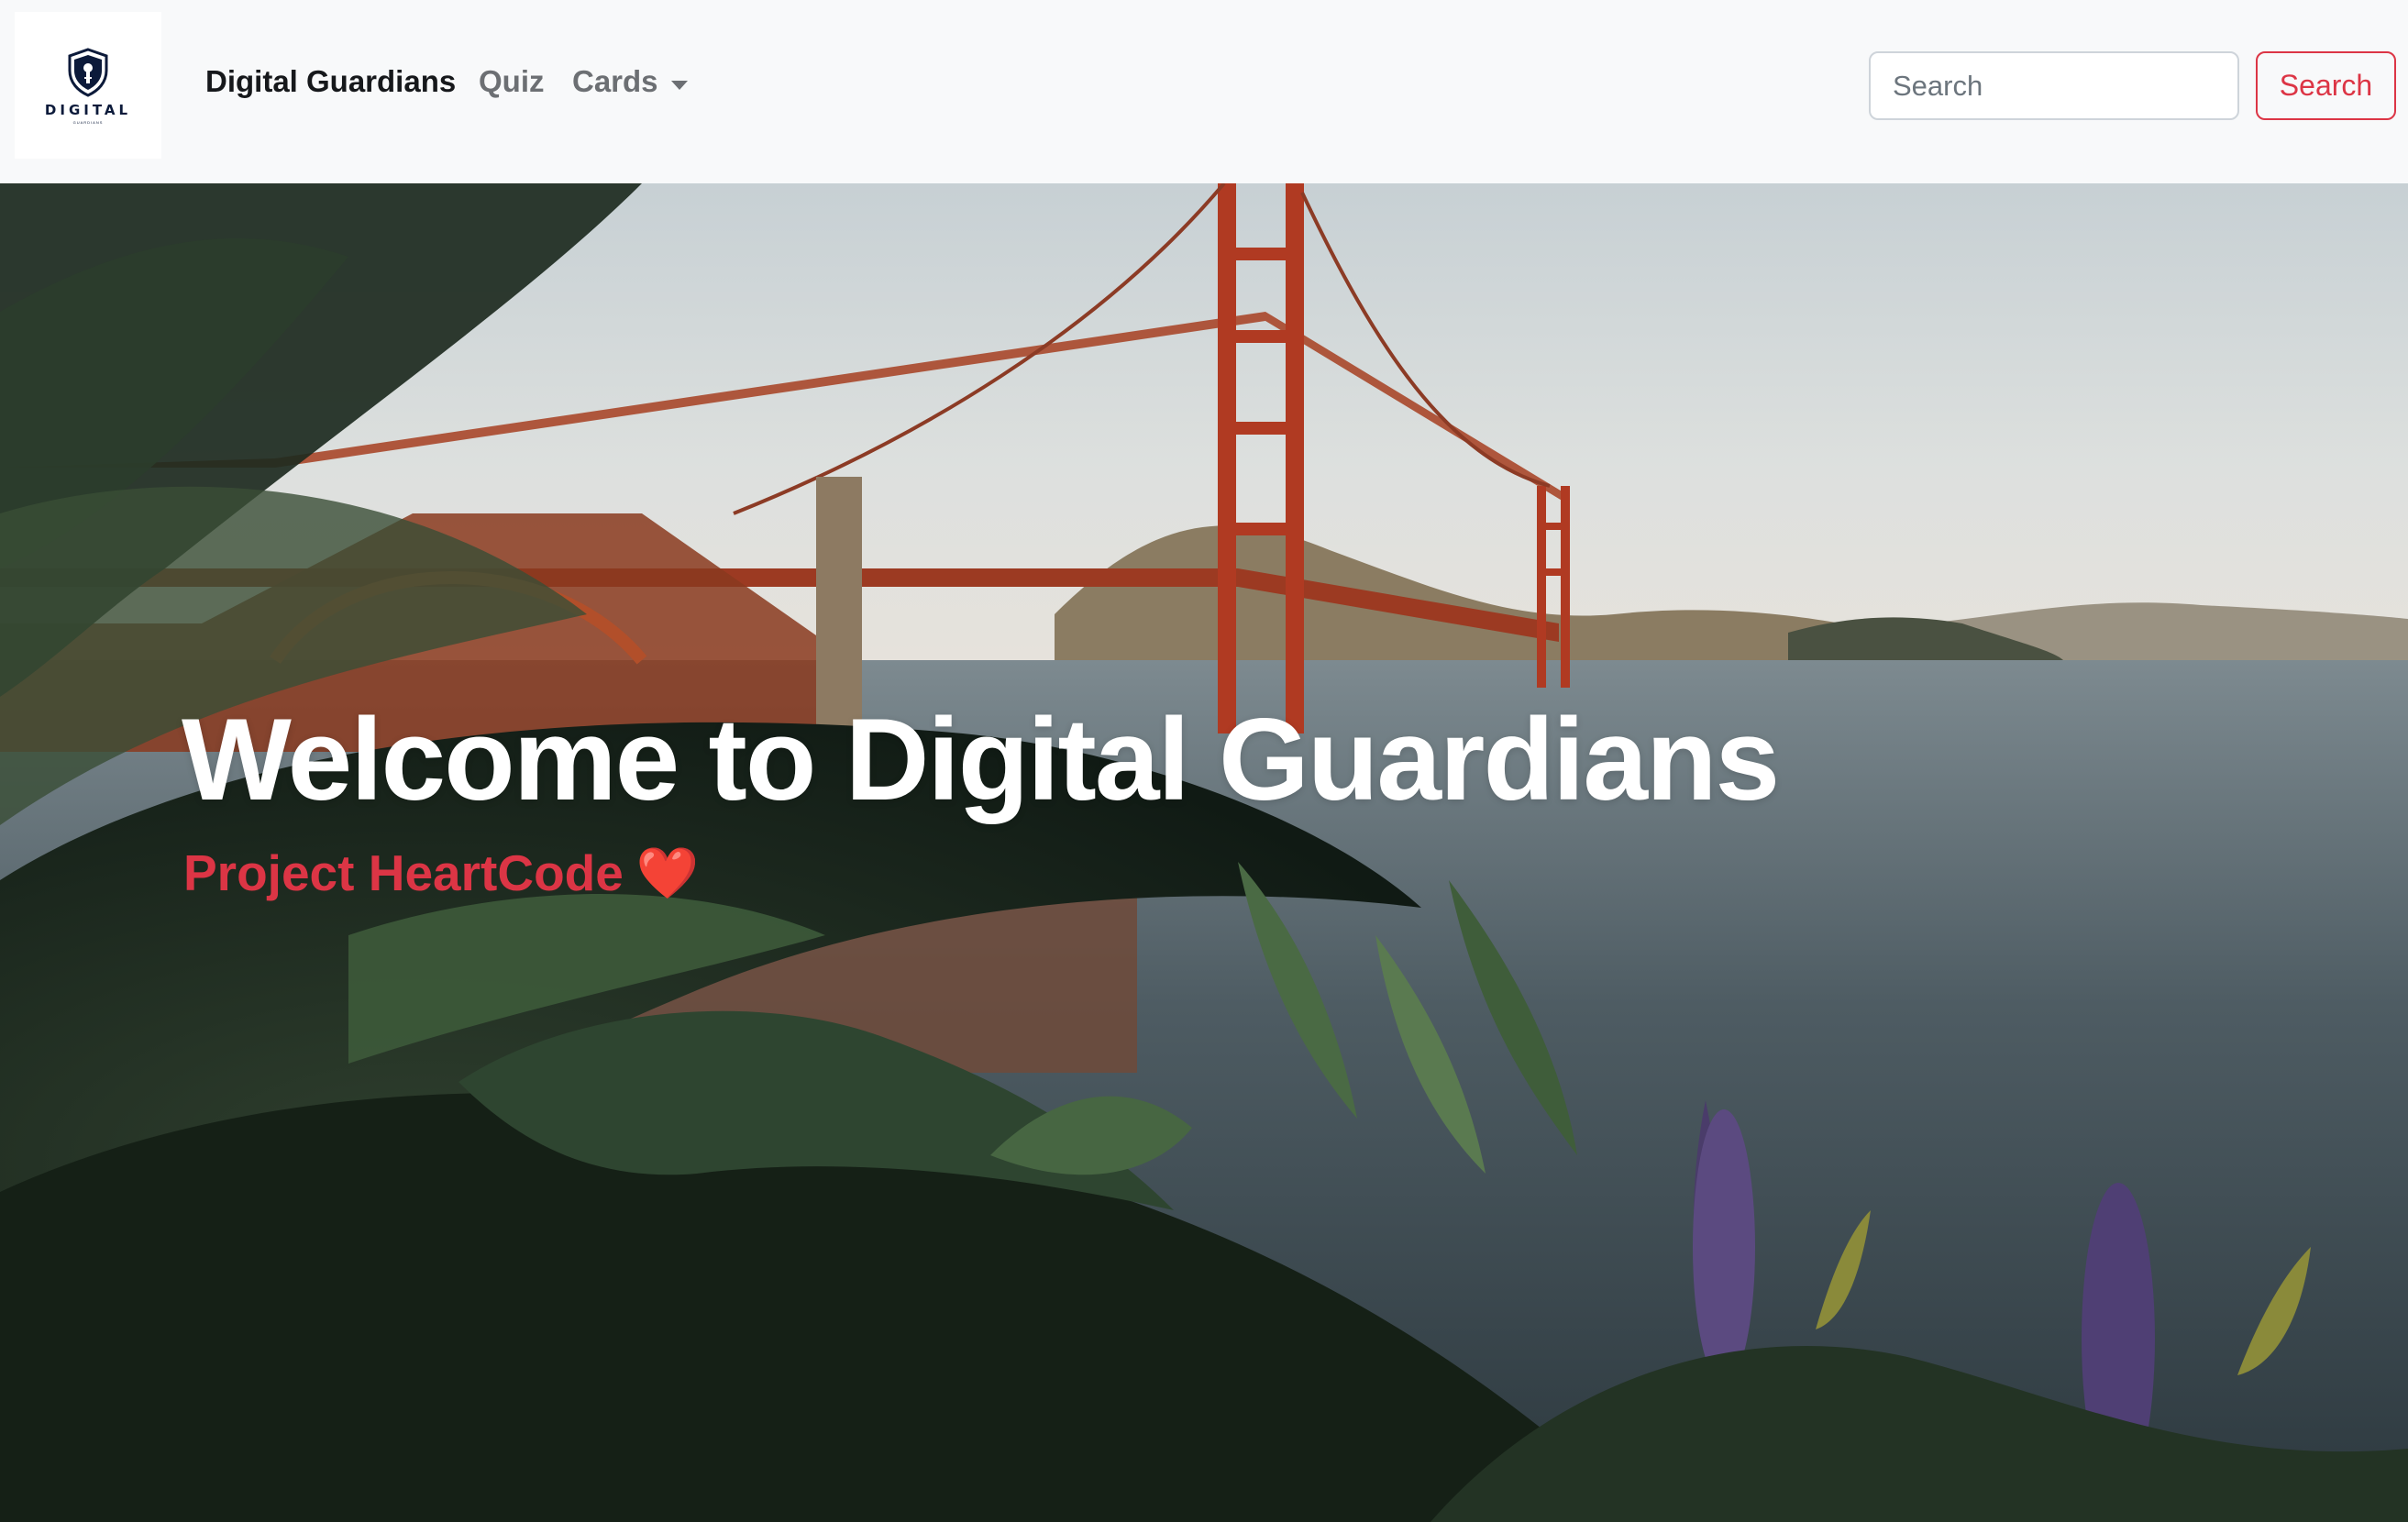  What do you see at coordinates (2054, 85) in the screenshot?
I see `search-input` at bounding box center [2054, 85].